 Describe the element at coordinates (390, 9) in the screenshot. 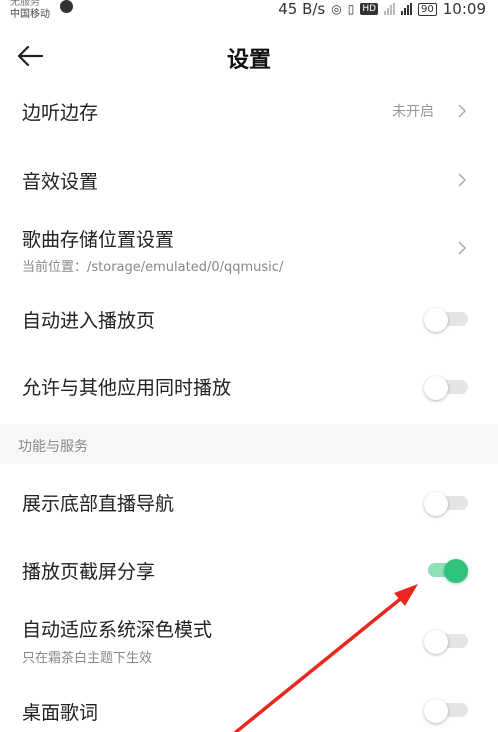

I see `signal-icon-sim1` at that location.